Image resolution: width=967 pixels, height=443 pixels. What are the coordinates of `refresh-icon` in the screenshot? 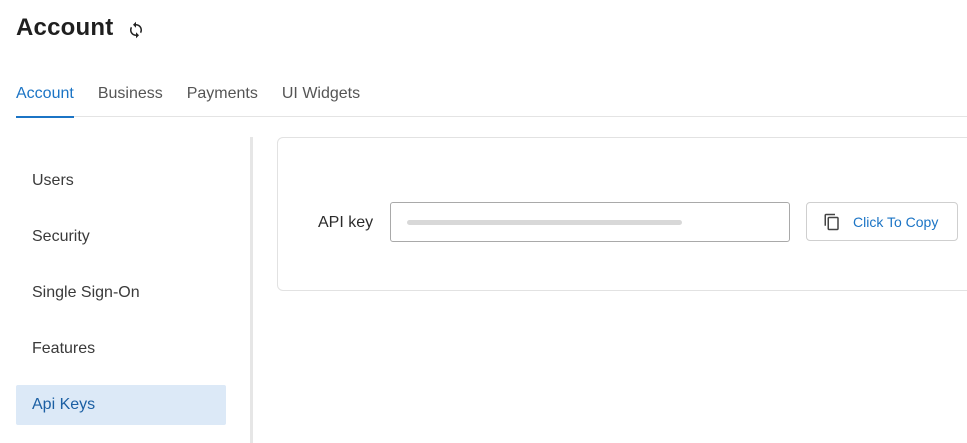 It's located at (136, 30).